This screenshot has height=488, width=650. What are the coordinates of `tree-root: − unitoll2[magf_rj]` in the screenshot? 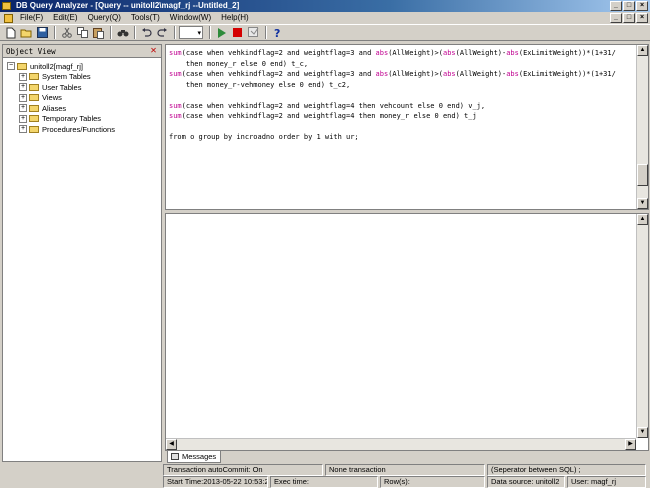 It's located at (84, 66).